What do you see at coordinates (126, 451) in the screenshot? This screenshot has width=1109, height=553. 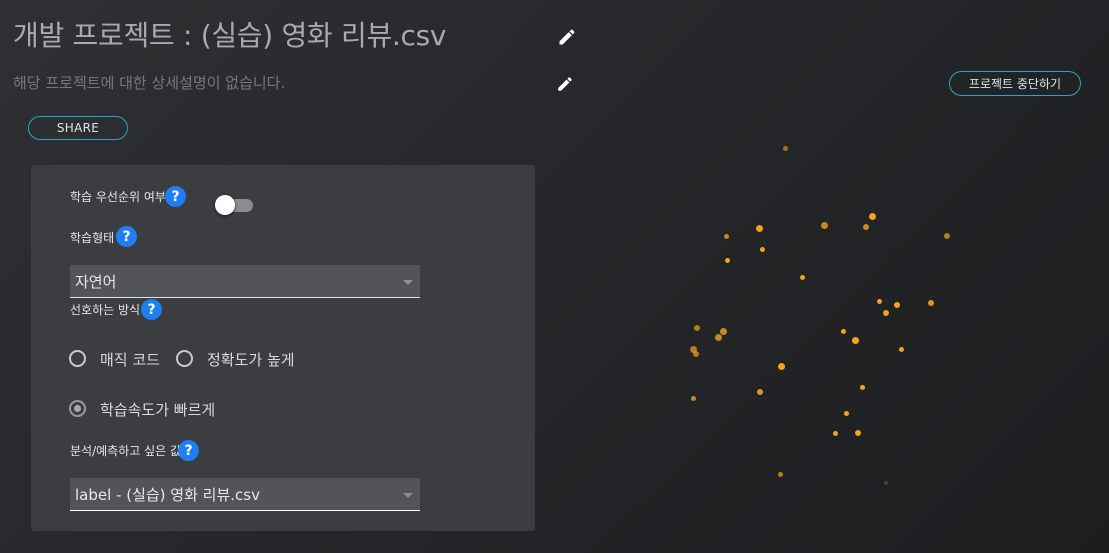 I see `target-label: 분석/예측하고 싶은 값` at bounding box center [126, 451].